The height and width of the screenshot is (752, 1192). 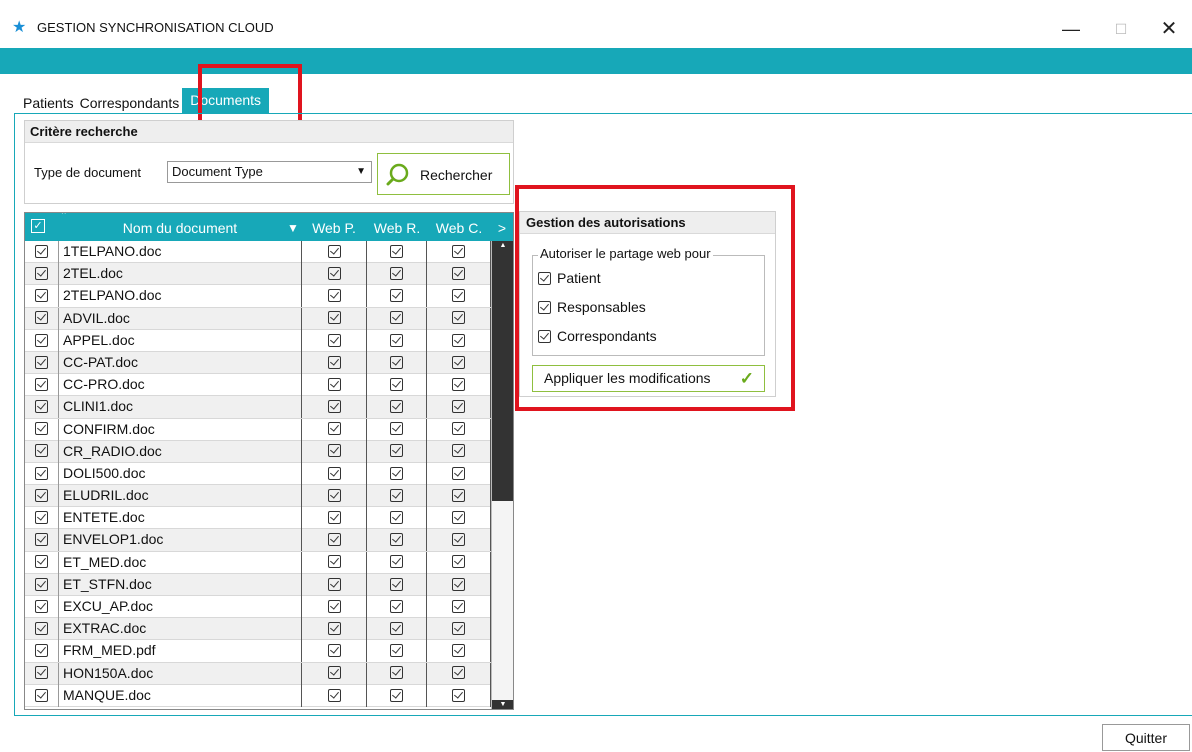 What do you see at coordinates (544, 336) in the screenshot?
I see `correspondants-checkbox` at bounding box center [544, 336].